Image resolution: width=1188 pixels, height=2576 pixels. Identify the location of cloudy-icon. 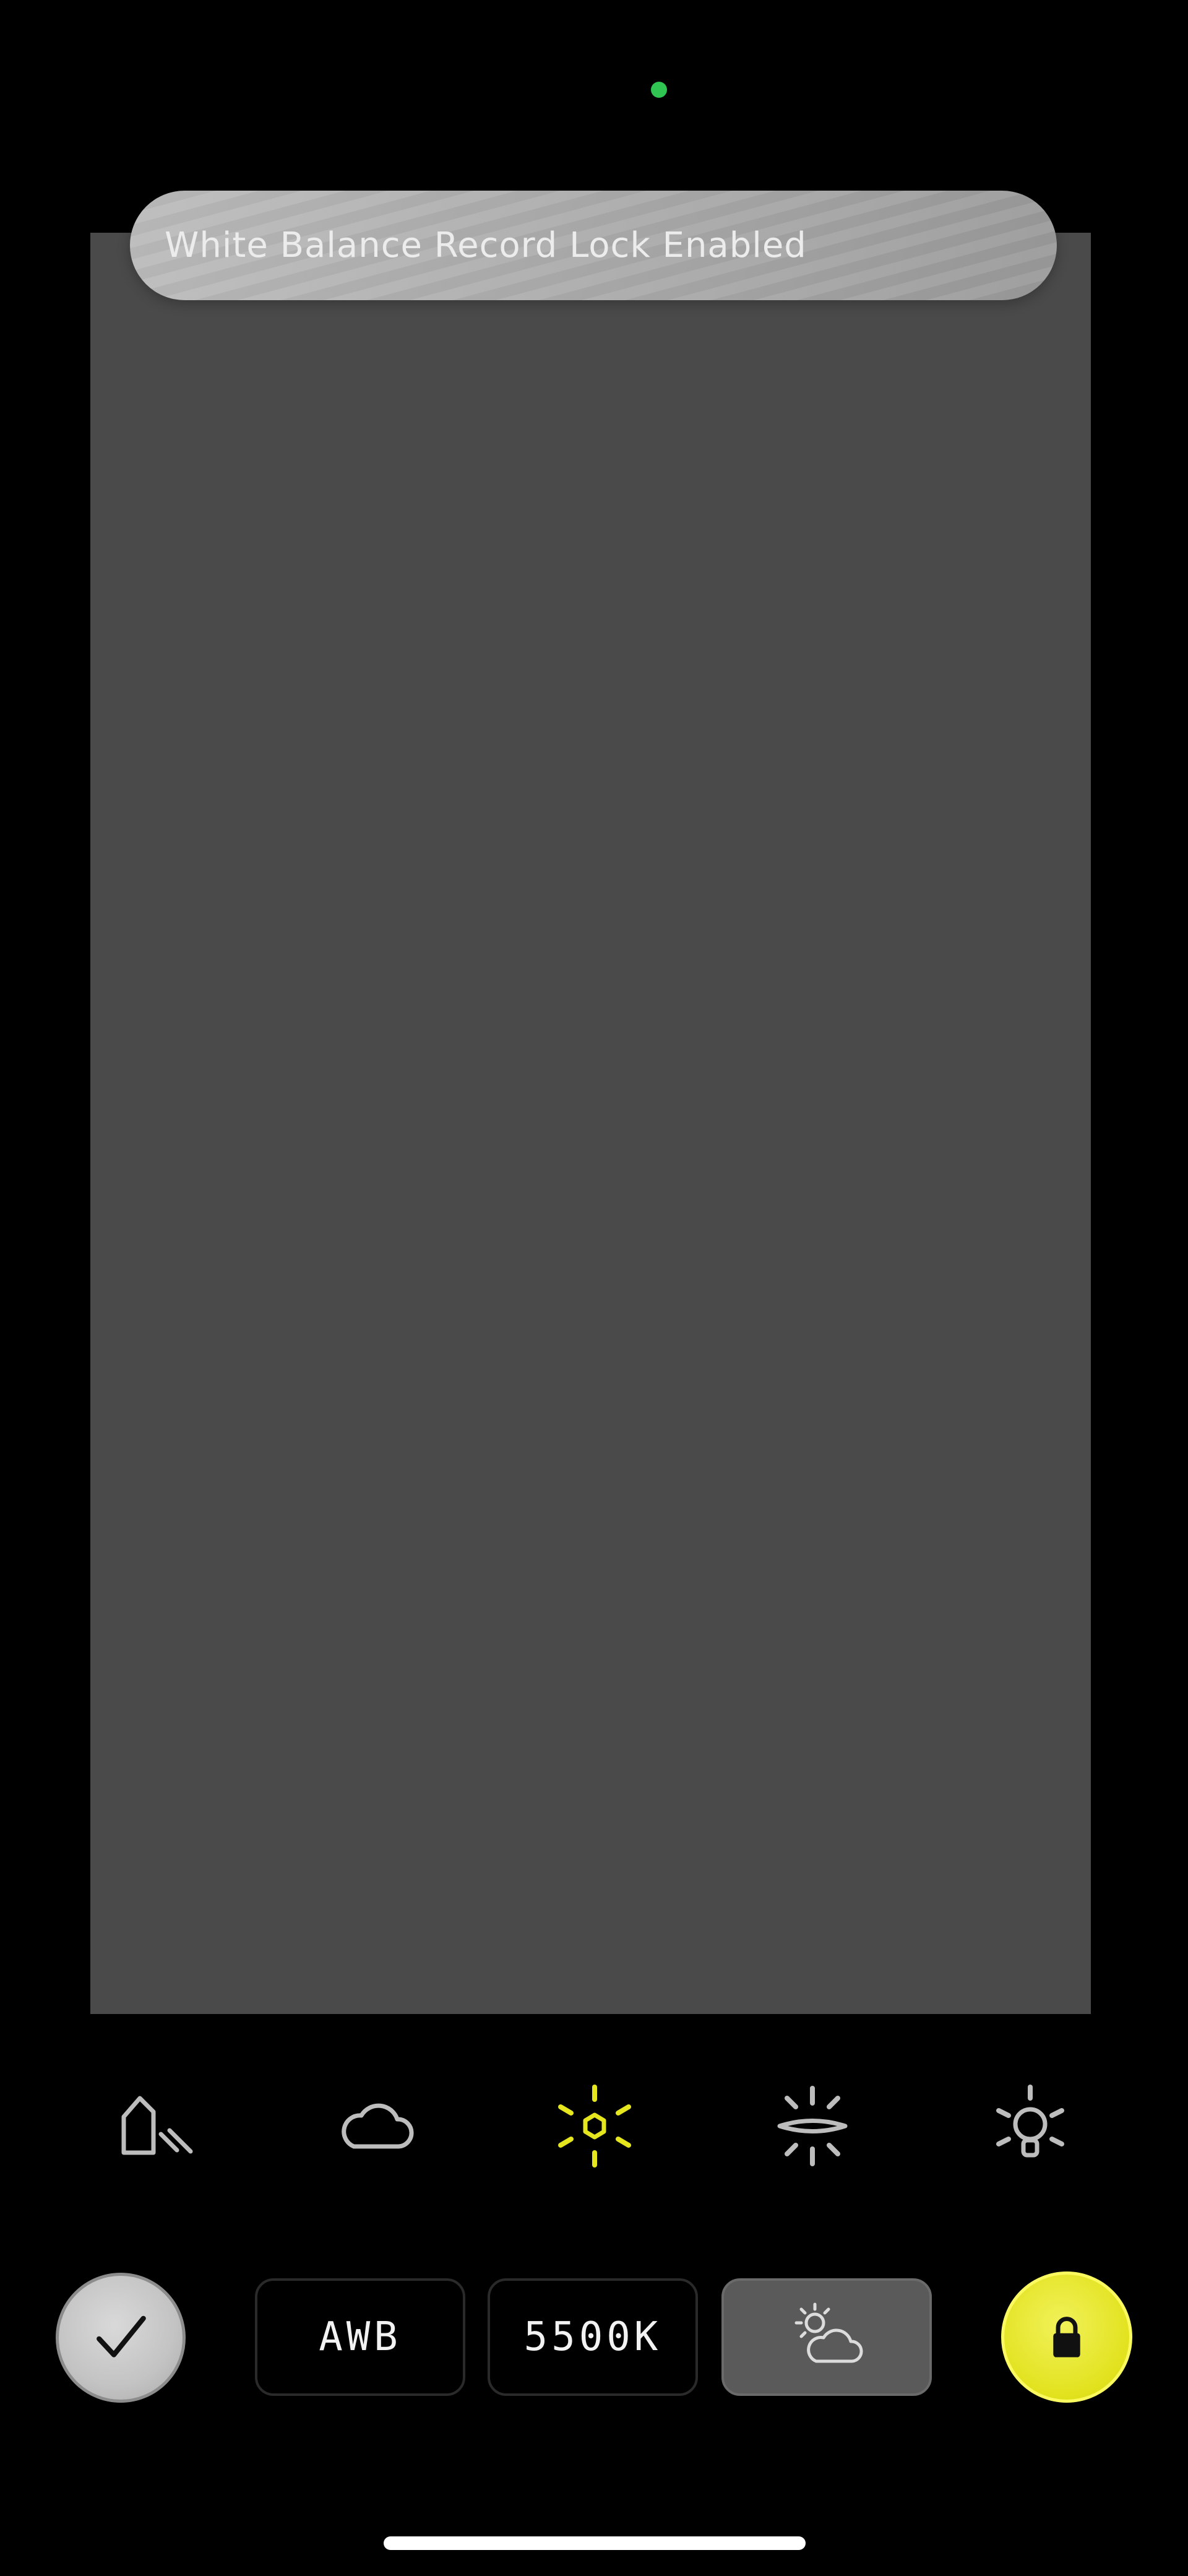
(378, 2126).